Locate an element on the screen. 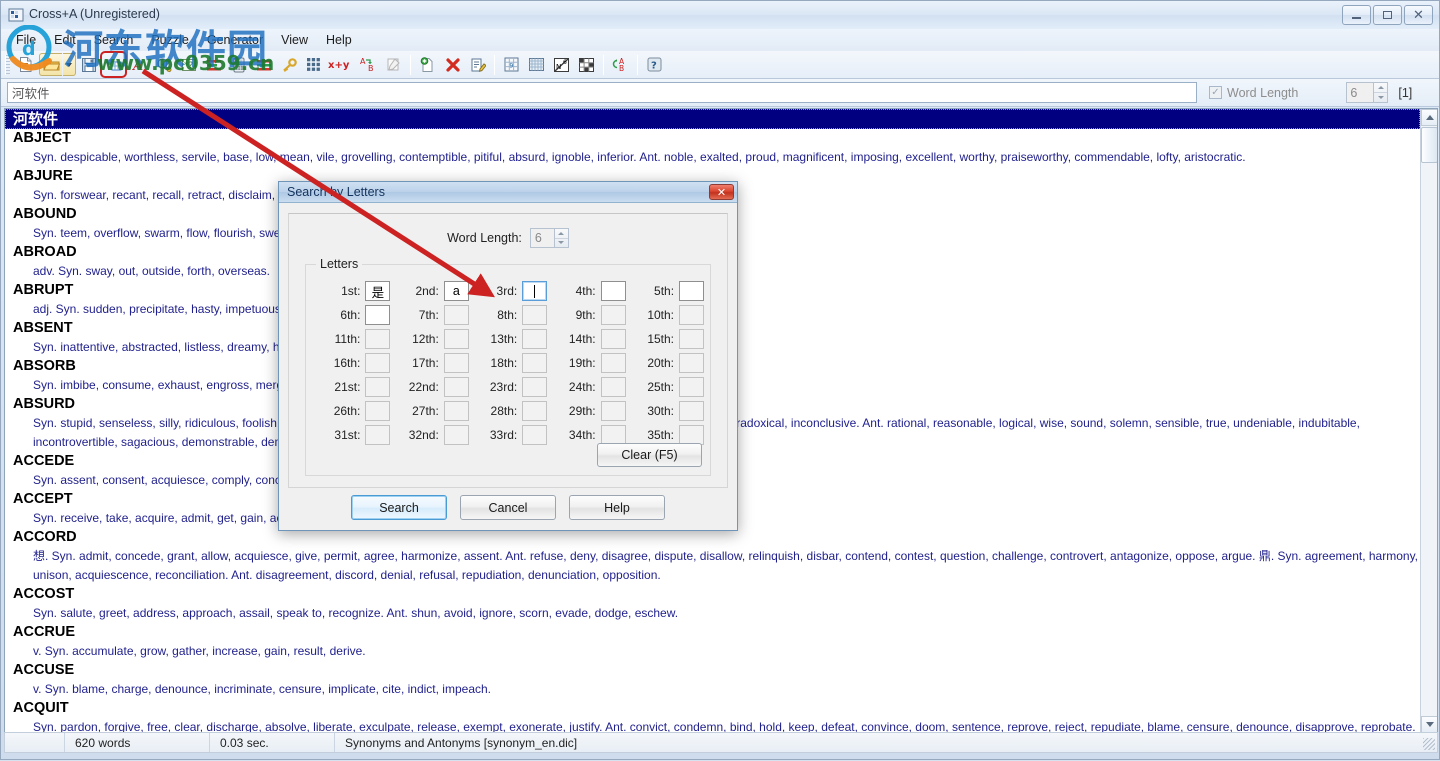 The width and height of the screenshot is (1440, 761). open-folder-icon is located at coordinates (50, 64).